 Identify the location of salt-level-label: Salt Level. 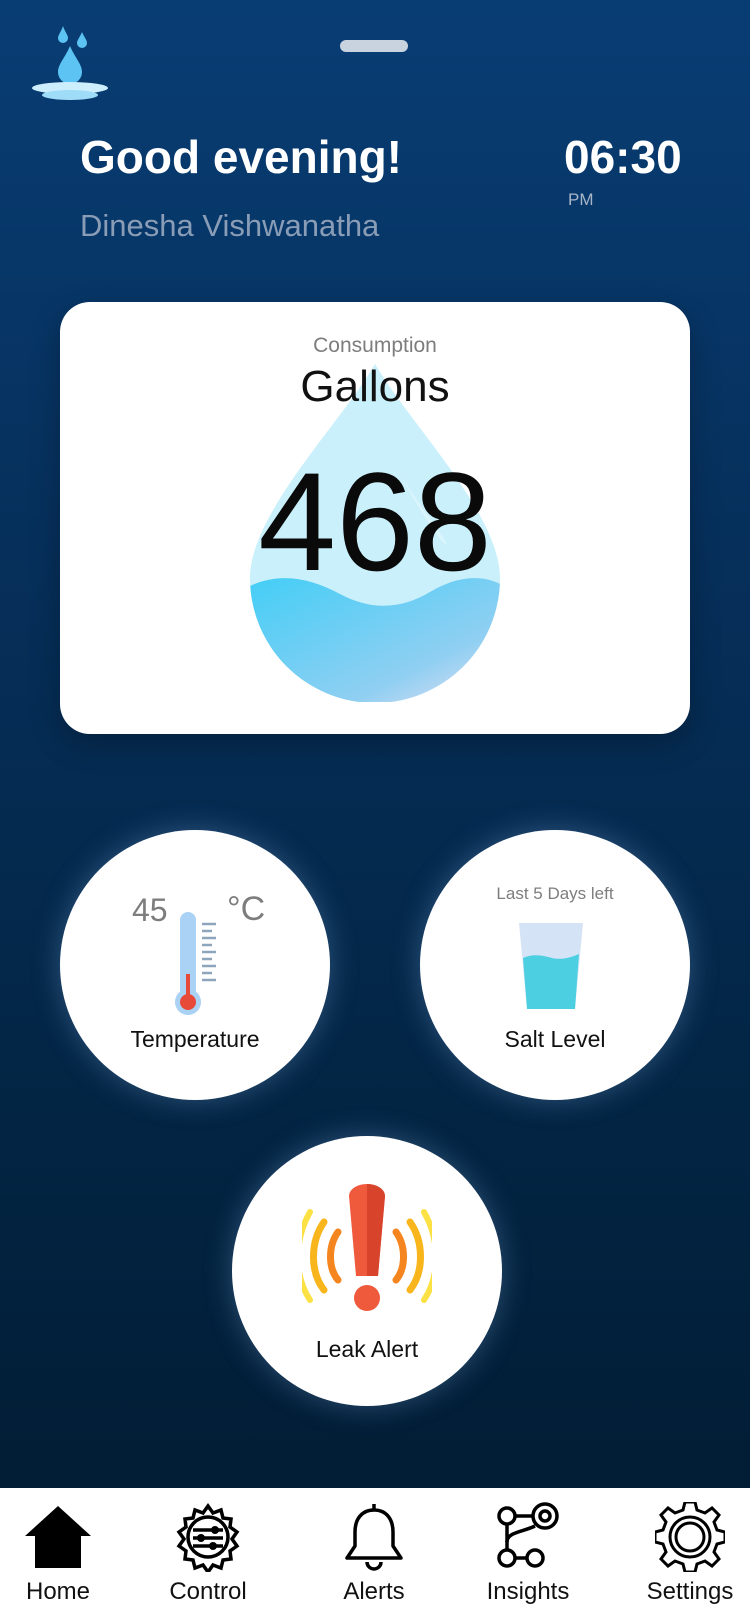
(555, 1039).